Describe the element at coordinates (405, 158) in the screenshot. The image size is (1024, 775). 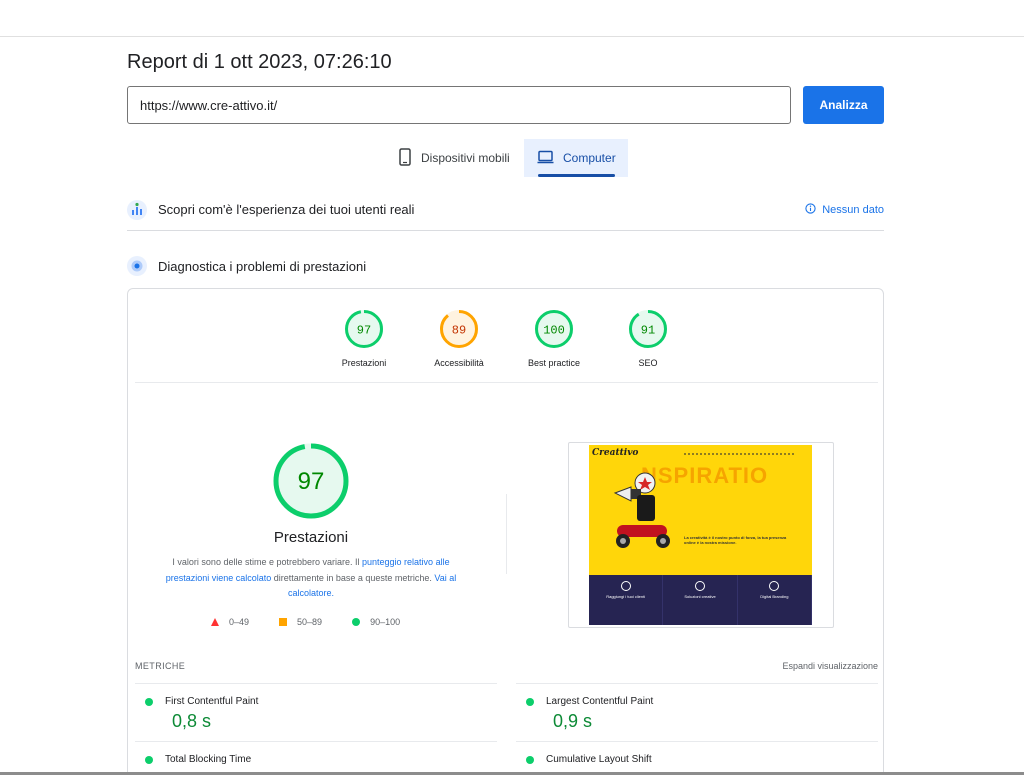
I see `smartphone-icon` at that location.